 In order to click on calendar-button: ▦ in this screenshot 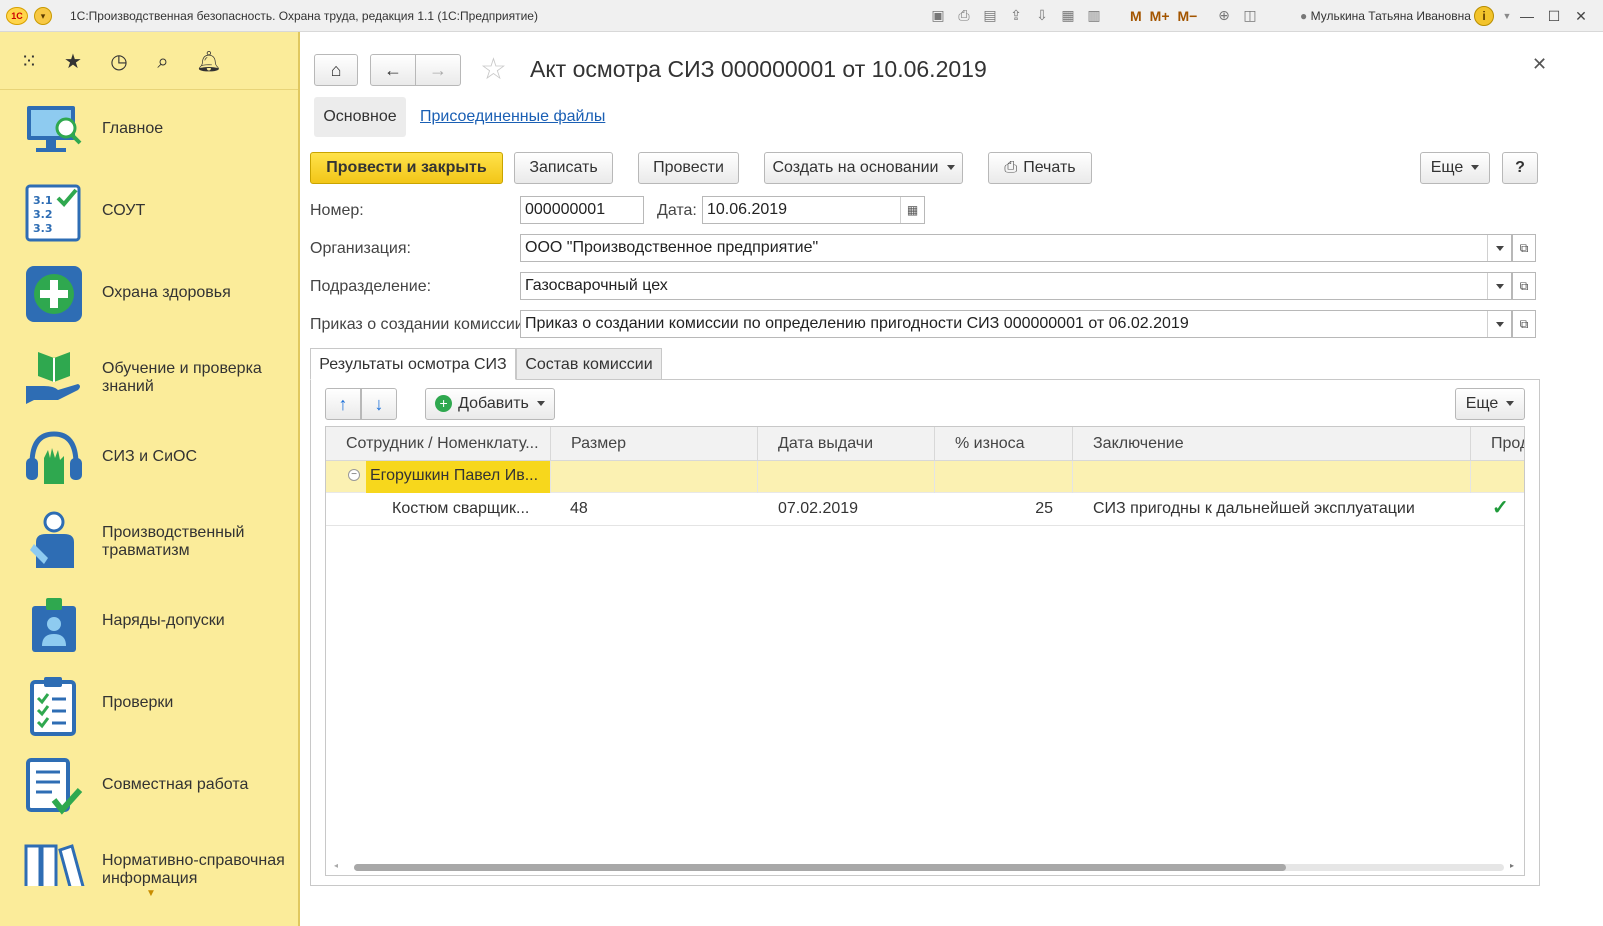, I will do `click(912, 210)`.